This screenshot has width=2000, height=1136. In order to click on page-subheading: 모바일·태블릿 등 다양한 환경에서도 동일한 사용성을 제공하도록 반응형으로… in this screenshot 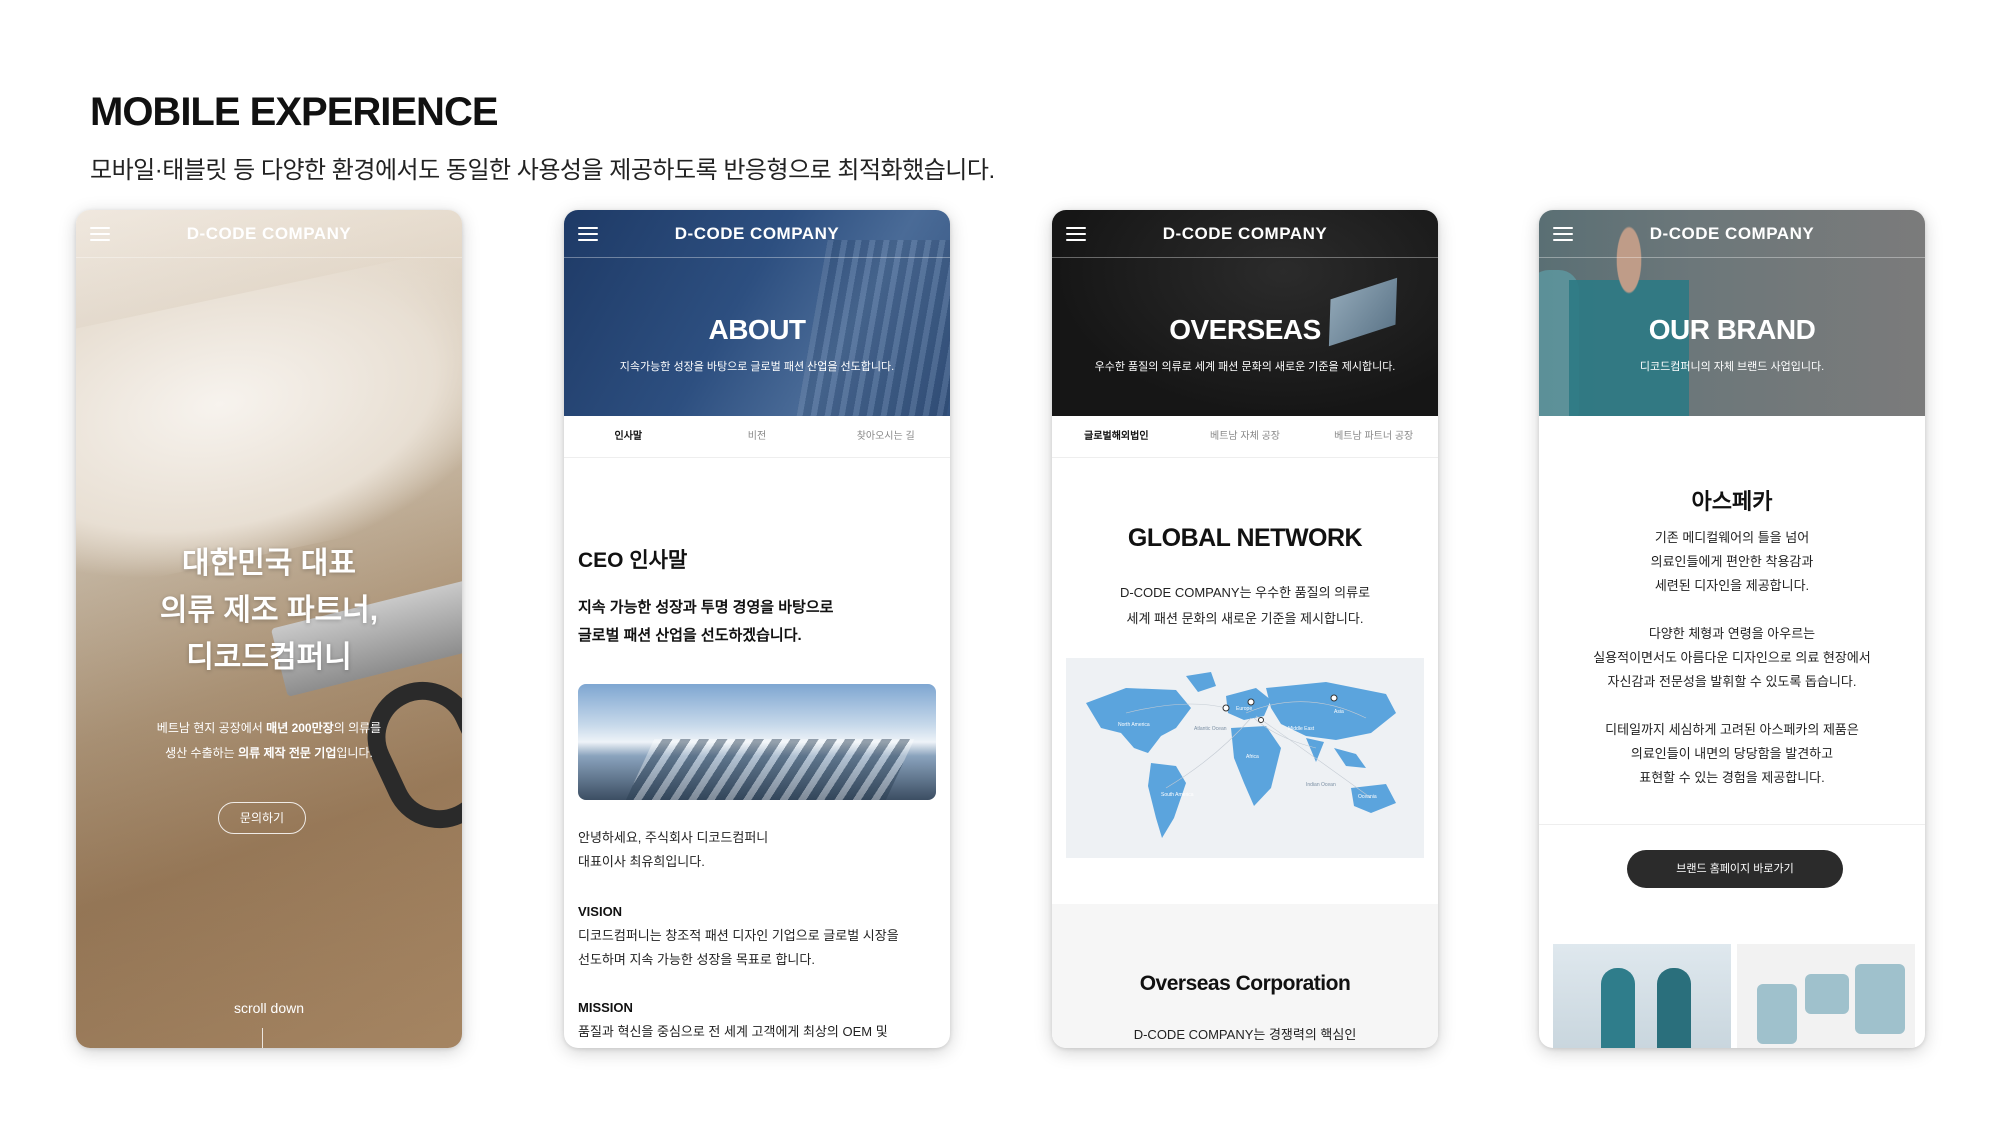, I will do `click(542, 170)`.